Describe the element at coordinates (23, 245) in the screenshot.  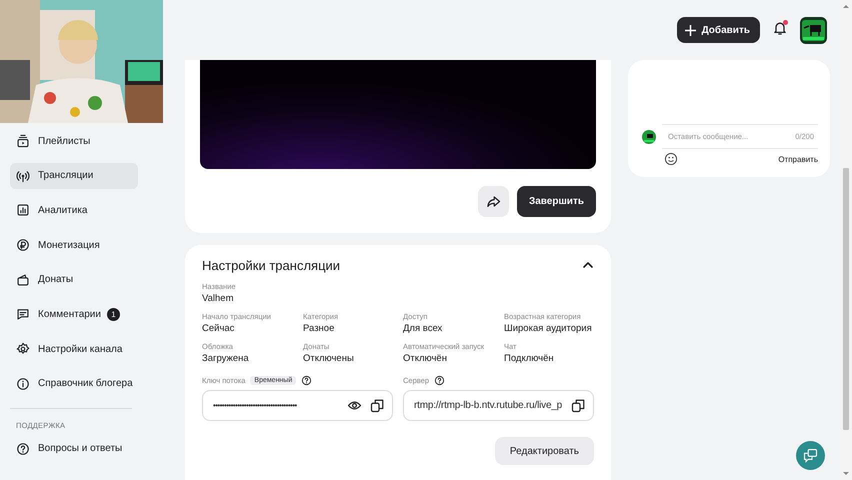
I see `ruble-icon` at that location.